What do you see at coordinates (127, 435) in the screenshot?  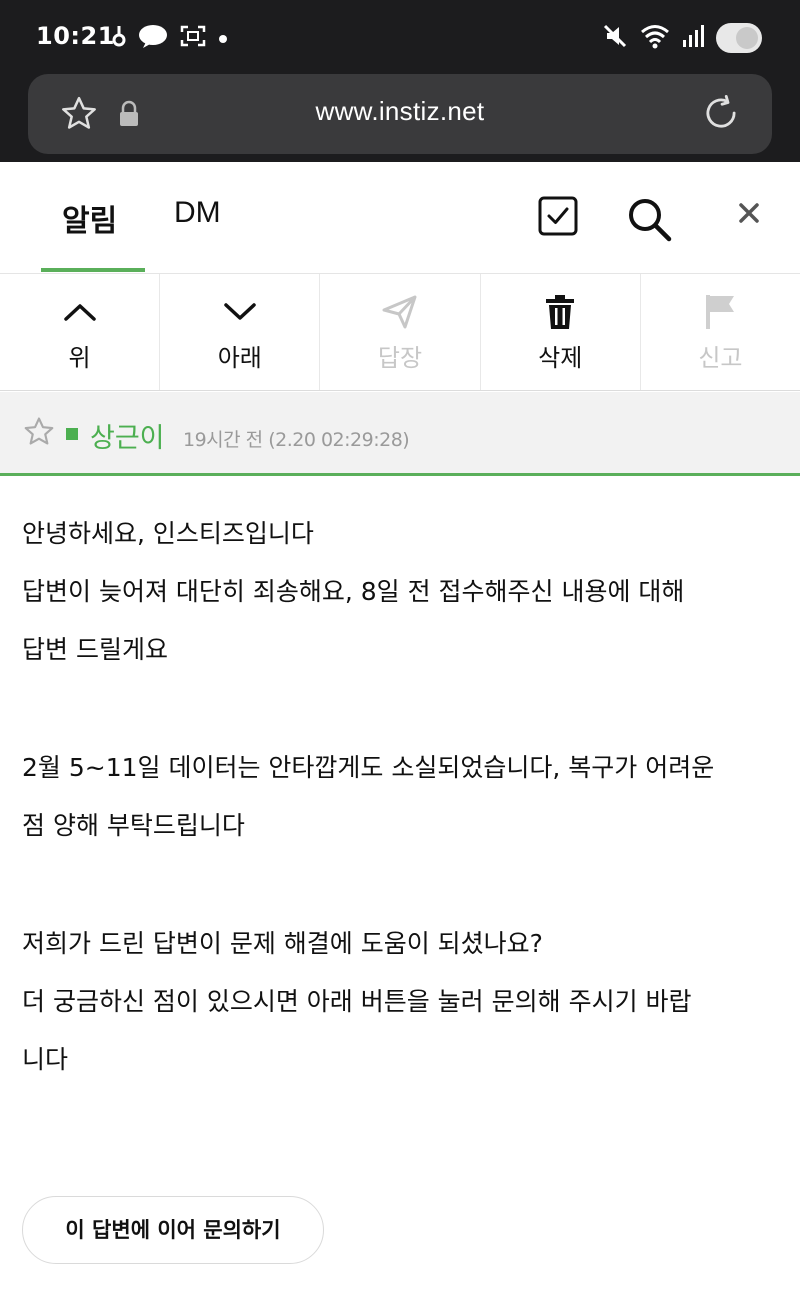 I see `sender-name: 상근이` at bounding box center [127, 435].